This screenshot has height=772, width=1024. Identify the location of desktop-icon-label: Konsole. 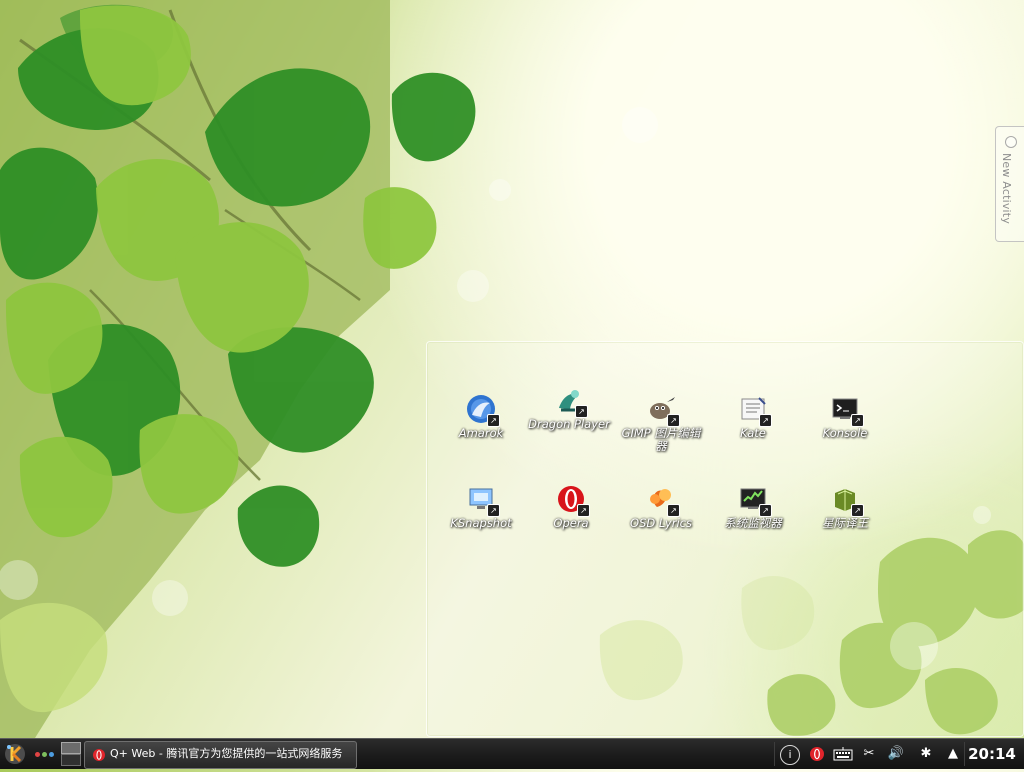
(845, 433).